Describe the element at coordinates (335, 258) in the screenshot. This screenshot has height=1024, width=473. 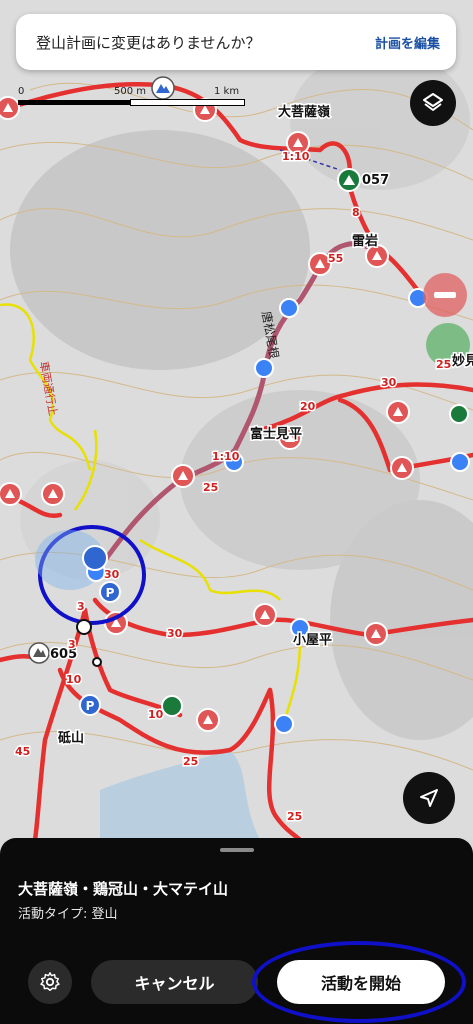
I see `route-time-label: 55` at that location.